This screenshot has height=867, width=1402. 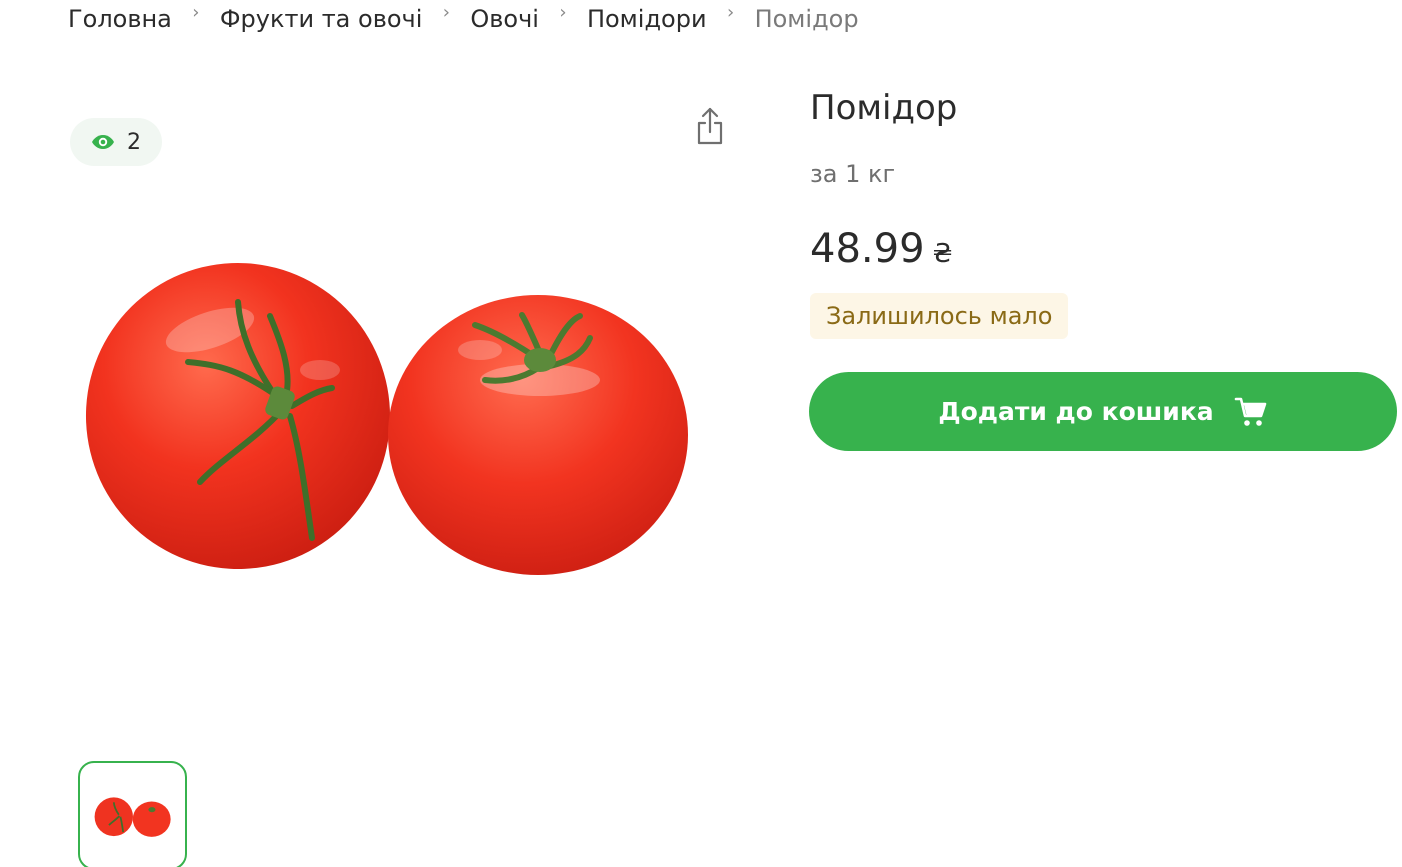 What do you see at coordinates (647, 19) in the screenshot?
I see `breadcrumb-tomatoes: Помідори` at bounding box center [647, 19].